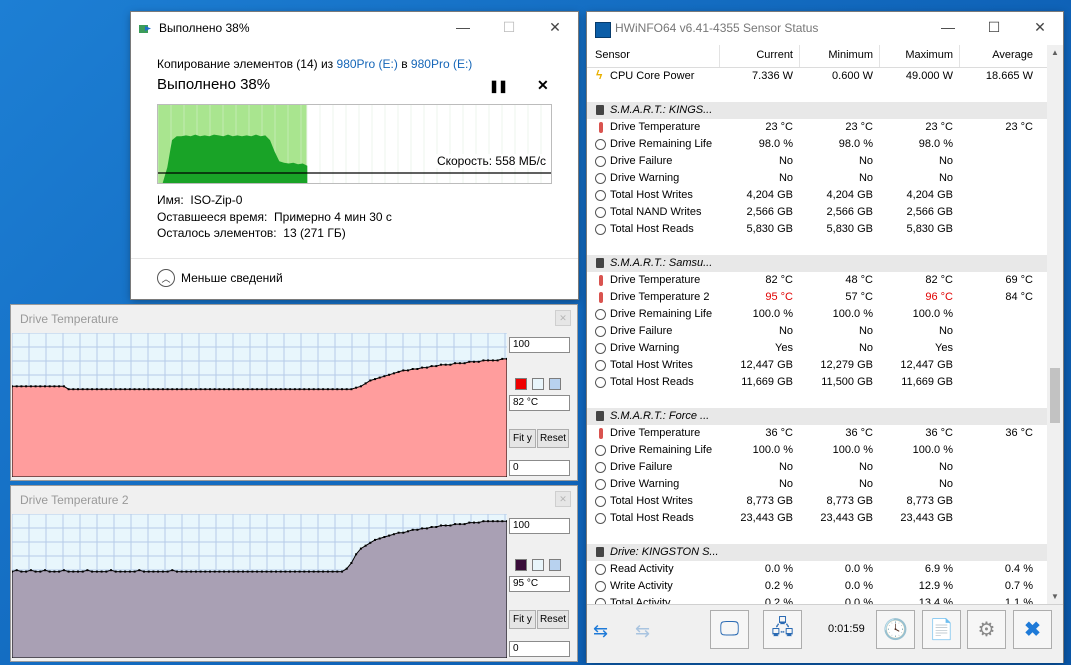  I want to click on header-current: Current, so click(774, 55).